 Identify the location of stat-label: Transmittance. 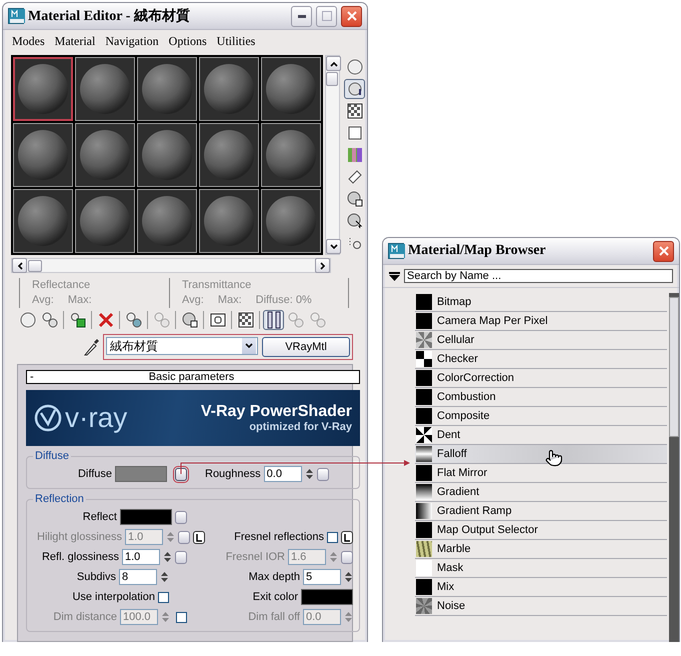
(217, 285).